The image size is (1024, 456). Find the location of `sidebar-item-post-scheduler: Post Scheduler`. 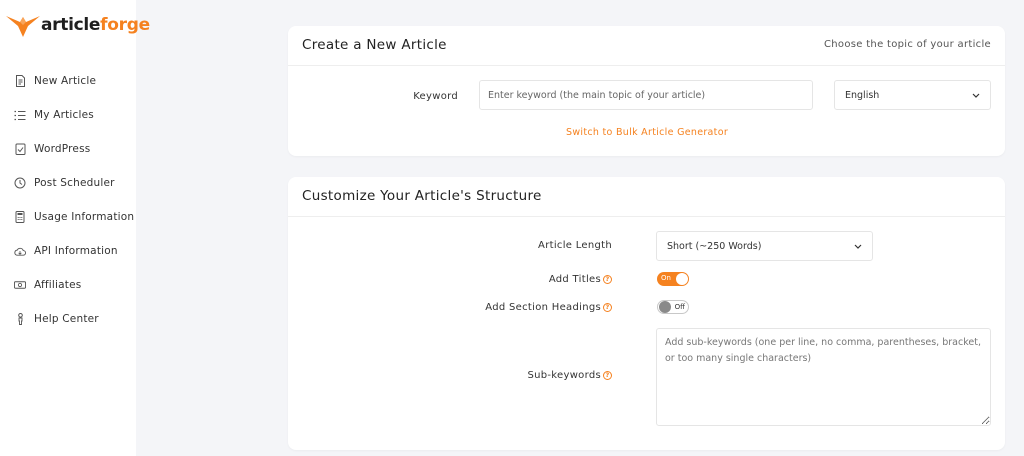

sidebar-item-post-scheduler: Post Scheduler is located at coordinates (64, 183).